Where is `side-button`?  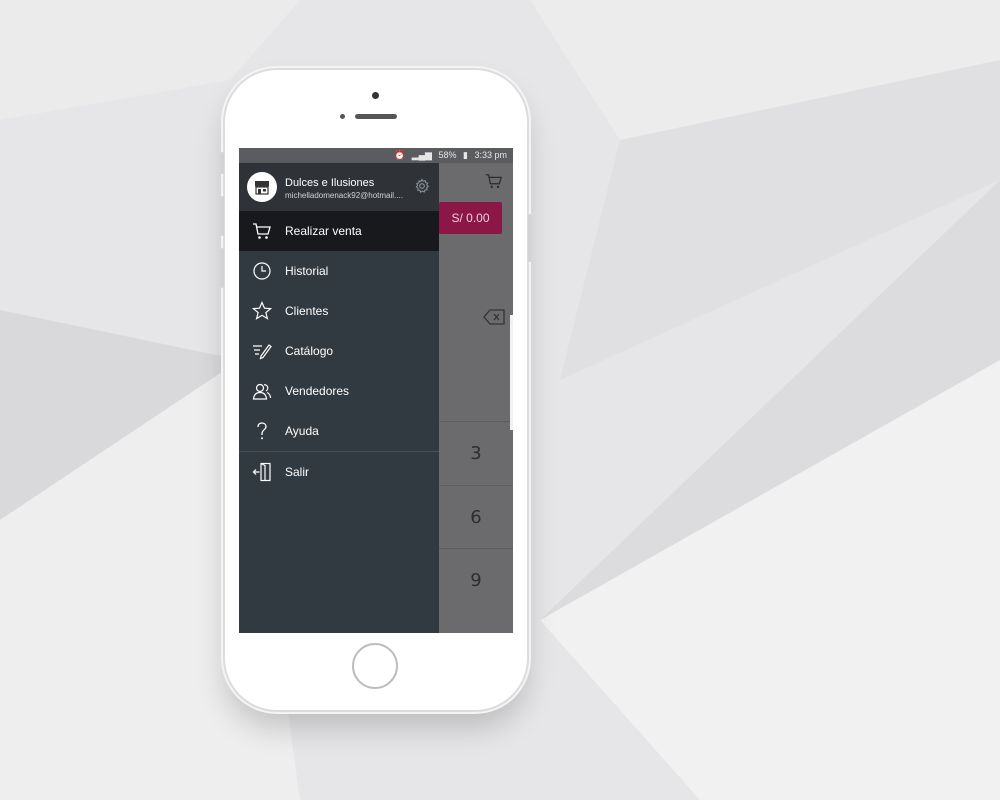 side-button is located at coordinates (222, 163).